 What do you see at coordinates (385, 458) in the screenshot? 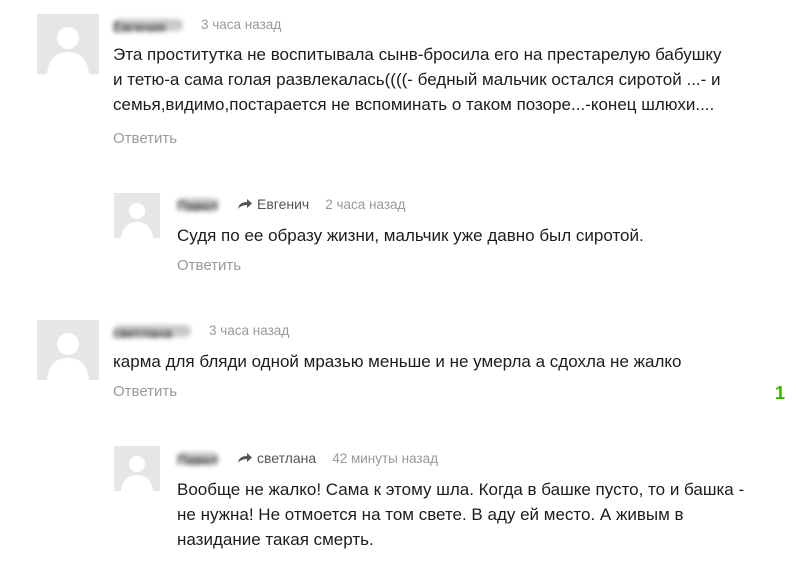
I see `comment-time: 42 минуты назад` at bounding box center [385, 458].